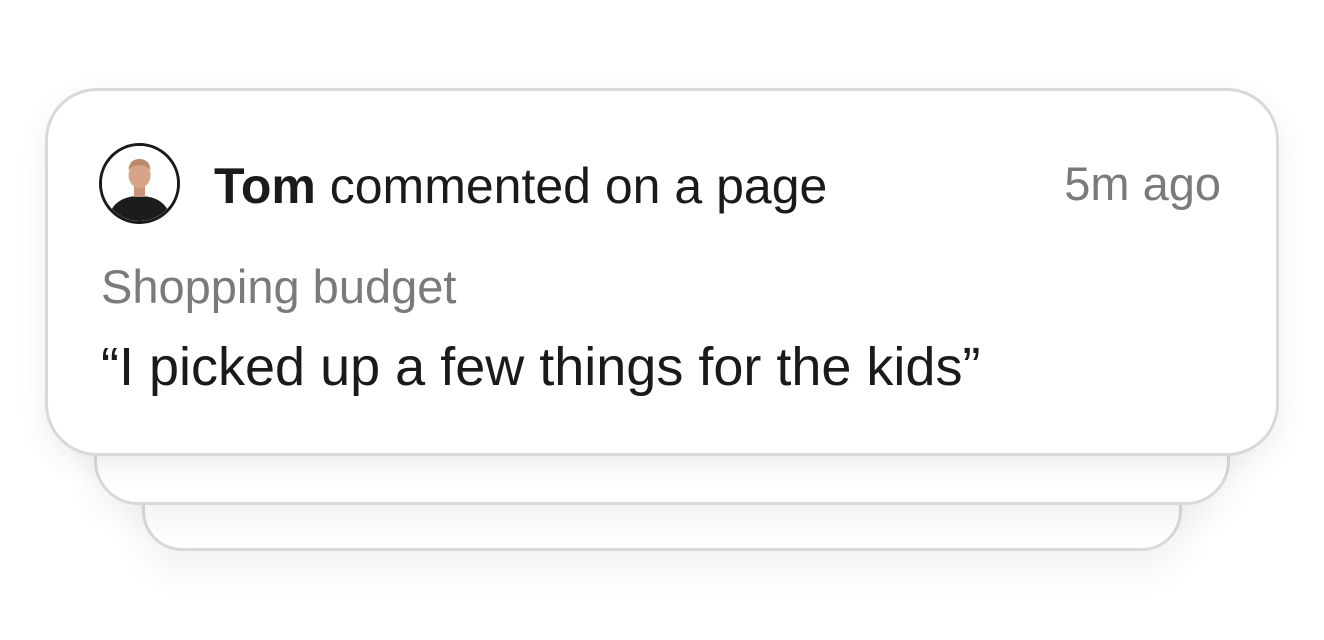  I want to click on comment-text: “I picked up a few things for the kids”, so click(541, 367).